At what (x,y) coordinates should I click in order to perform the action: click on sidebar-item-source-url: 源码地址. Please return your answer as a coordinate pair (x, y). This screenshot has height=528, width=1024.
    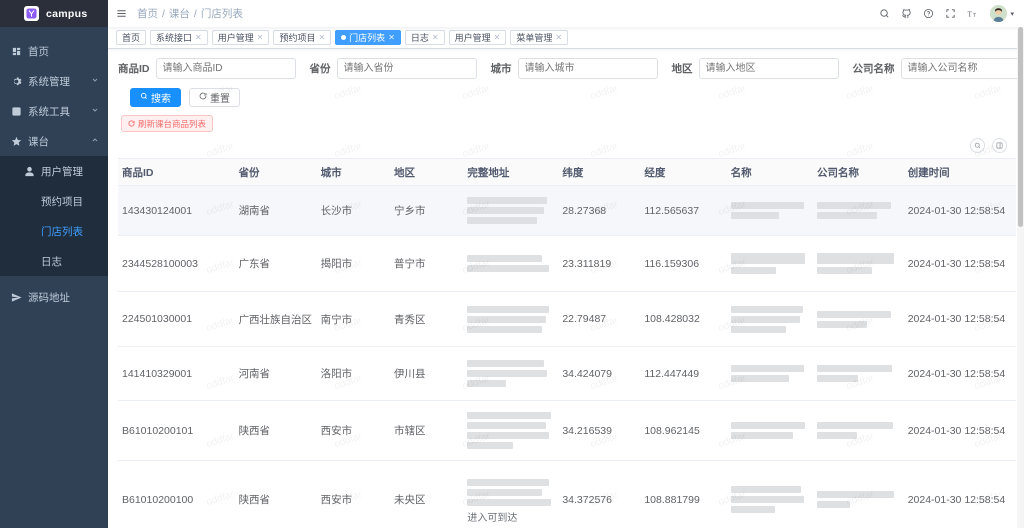
    Looking at the image, I should click on (54, 297).